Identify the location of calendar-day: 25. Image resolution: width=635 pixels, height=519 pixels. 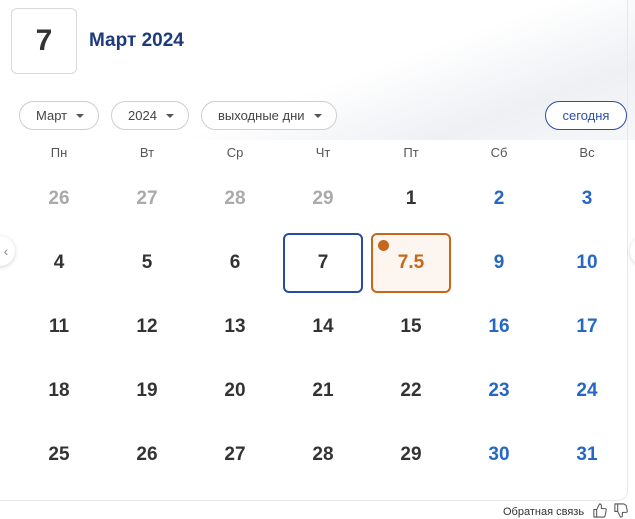
(59, 455).